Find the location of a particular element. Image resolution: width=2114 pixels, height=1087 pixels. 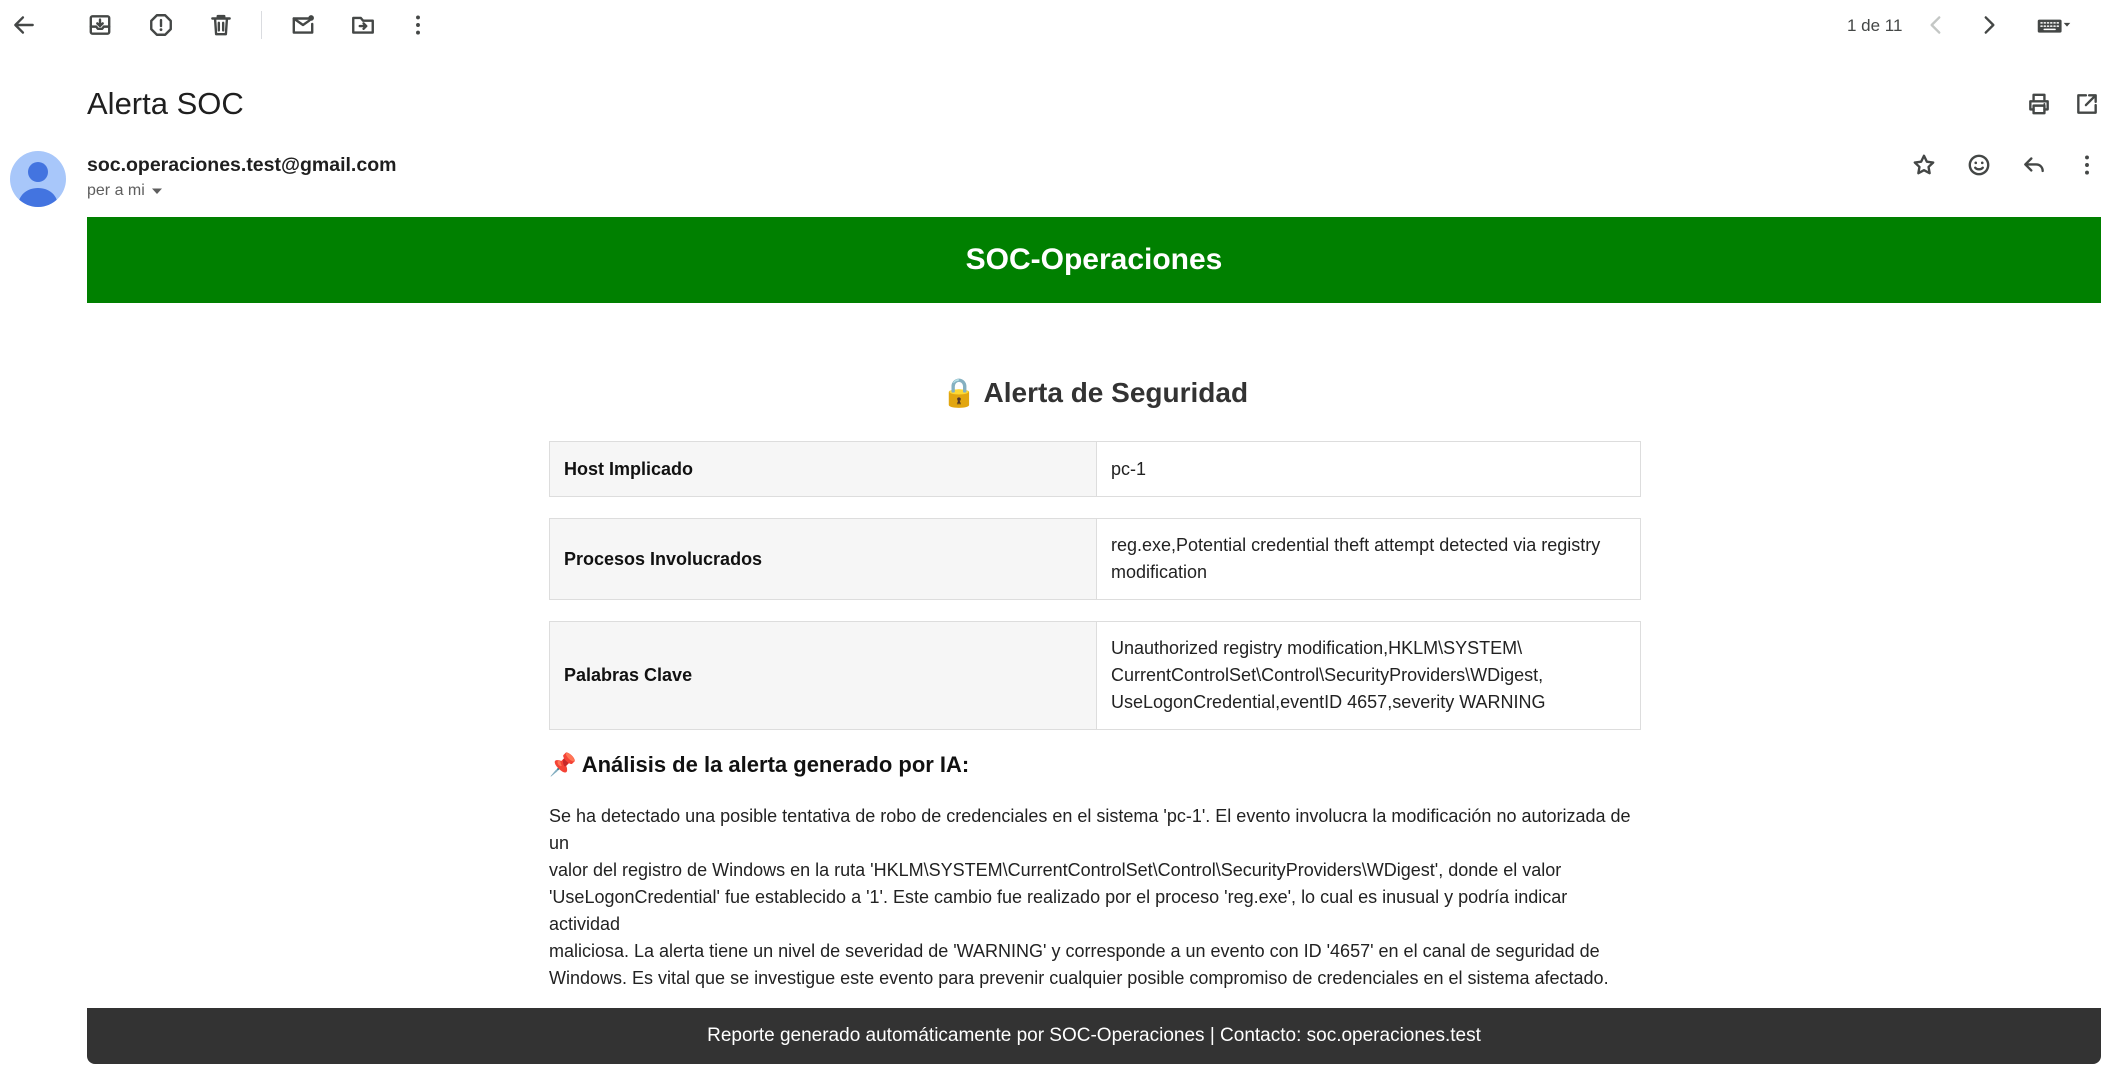

sender-email: soc.operaciones.test@gmail.com is located at coordinates (241, 165).